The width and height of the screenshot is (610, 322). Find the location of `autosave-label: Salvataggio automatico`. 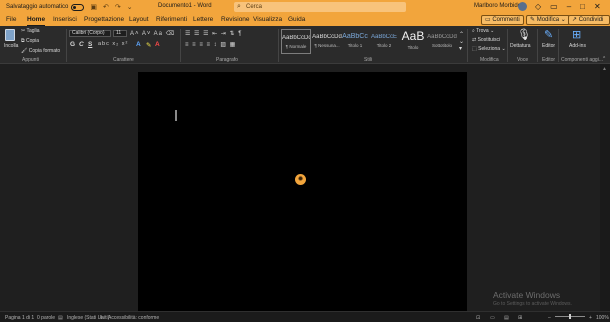

autosave-label: Salvataggio automatico is located at coordinates (37, 7).